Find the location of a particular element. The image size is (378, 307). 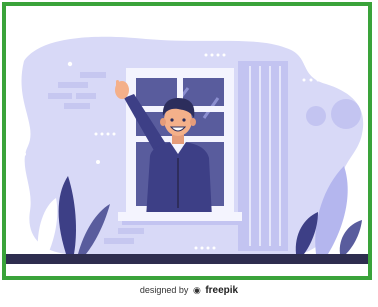

credit-prefix: designed by is located at coordinates (164, 290).